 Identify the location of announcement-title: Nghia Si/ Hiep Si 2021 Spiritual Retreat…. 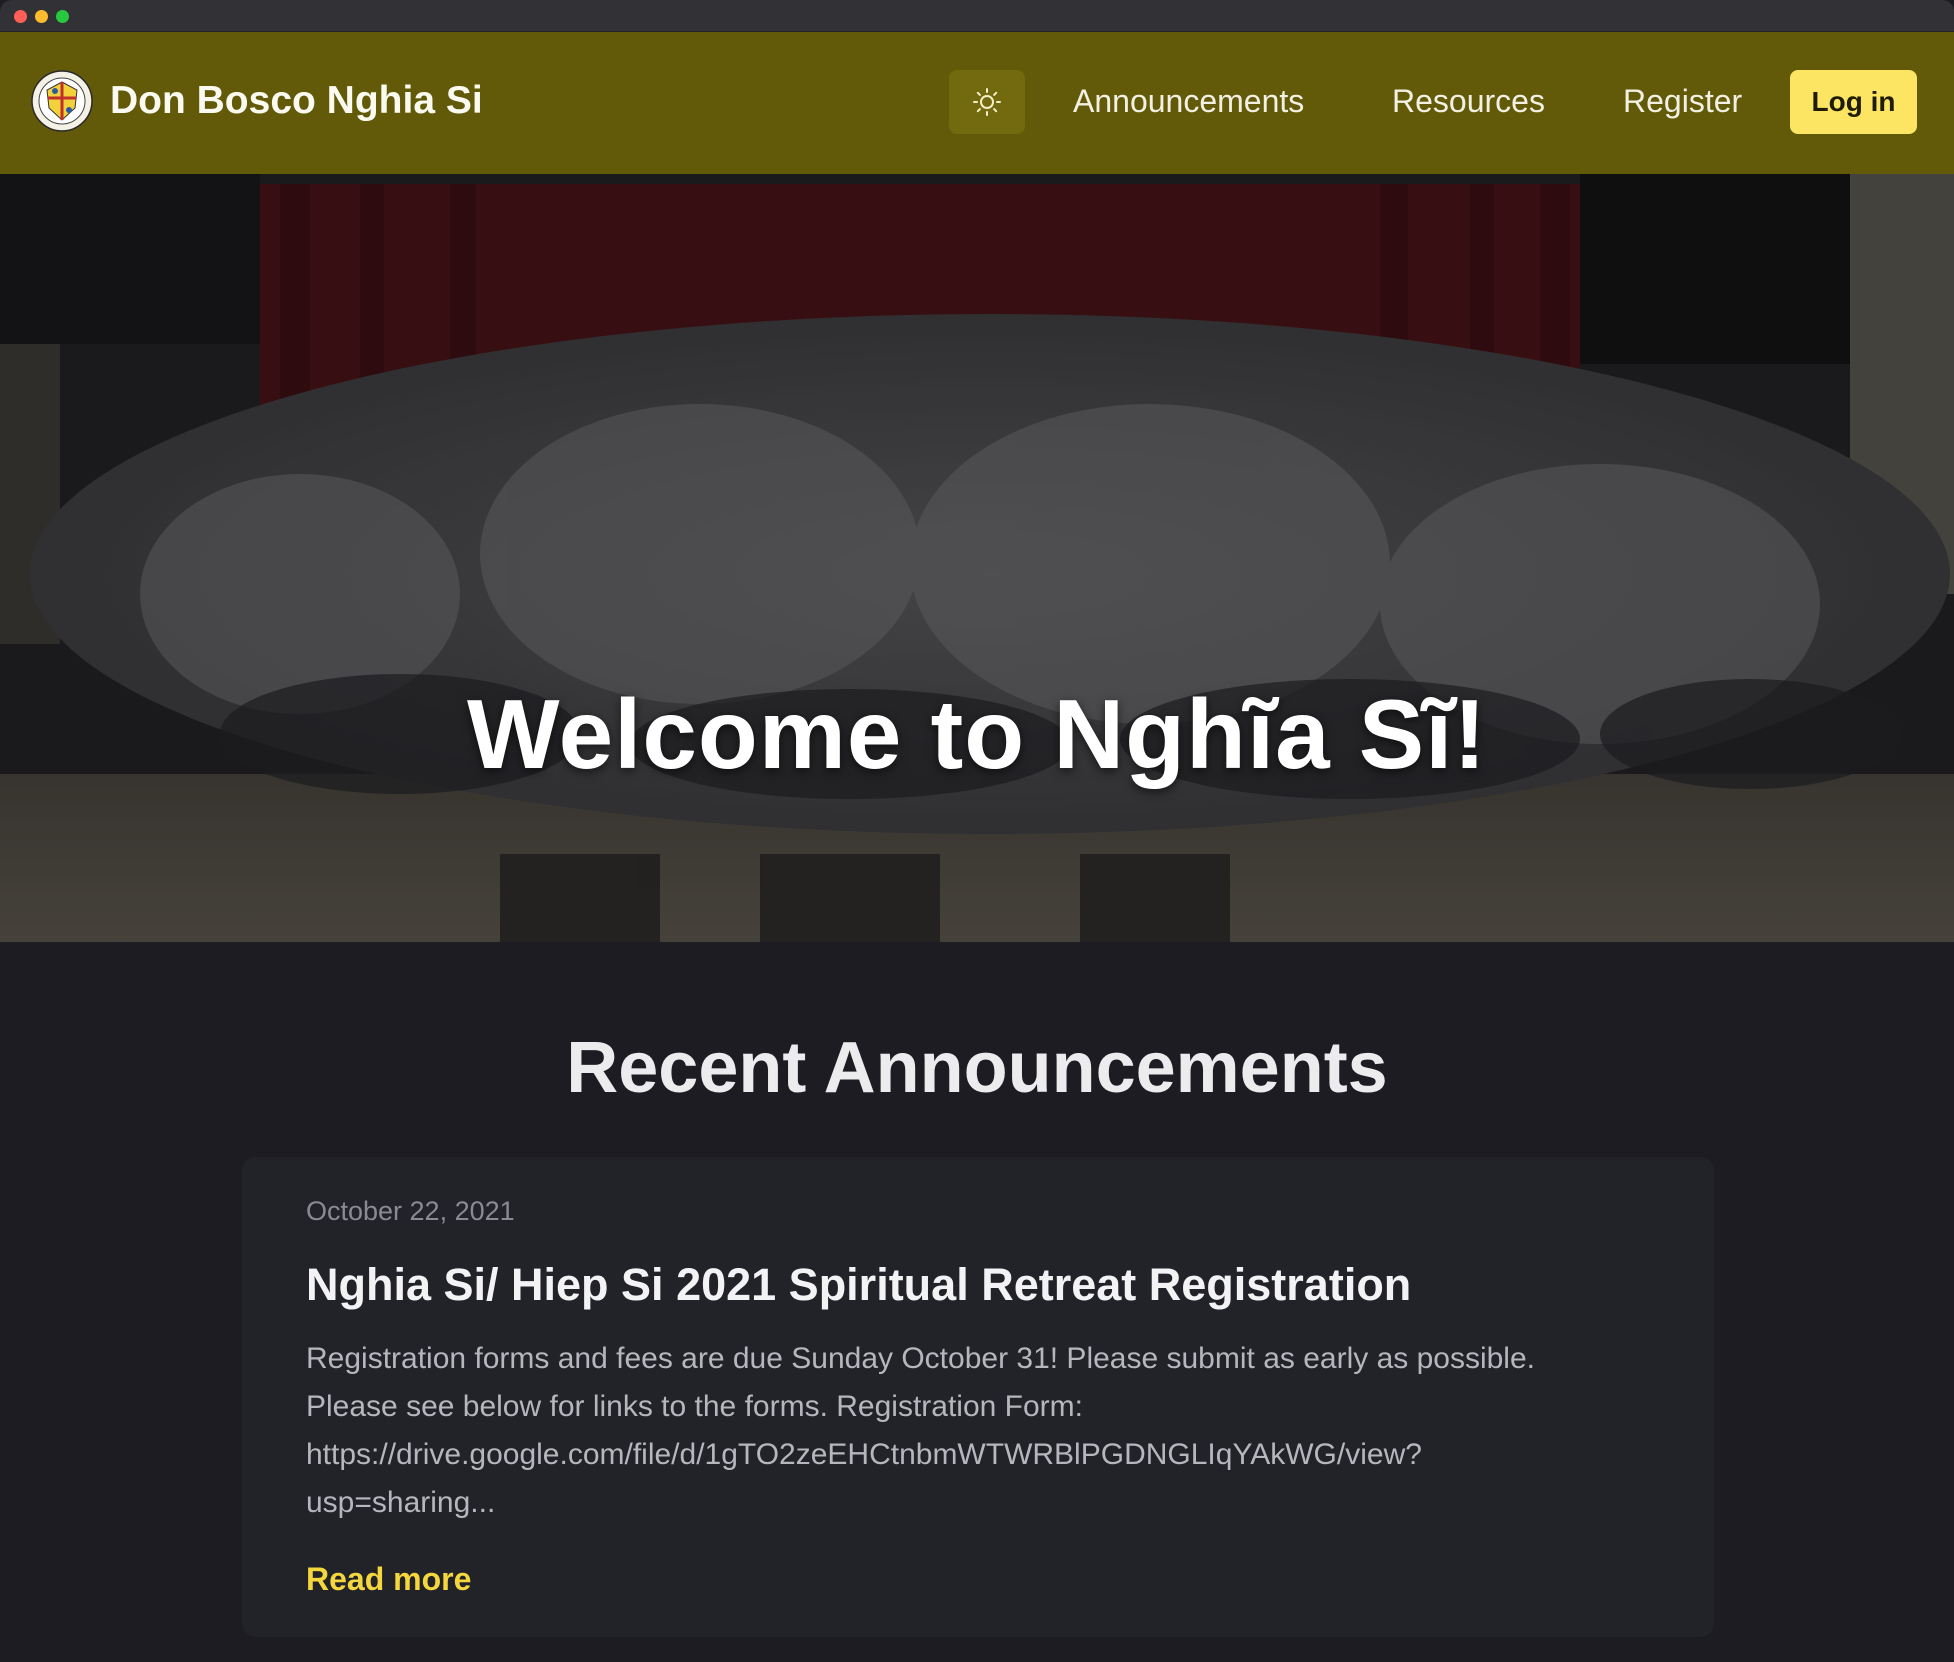
(858, 1285).